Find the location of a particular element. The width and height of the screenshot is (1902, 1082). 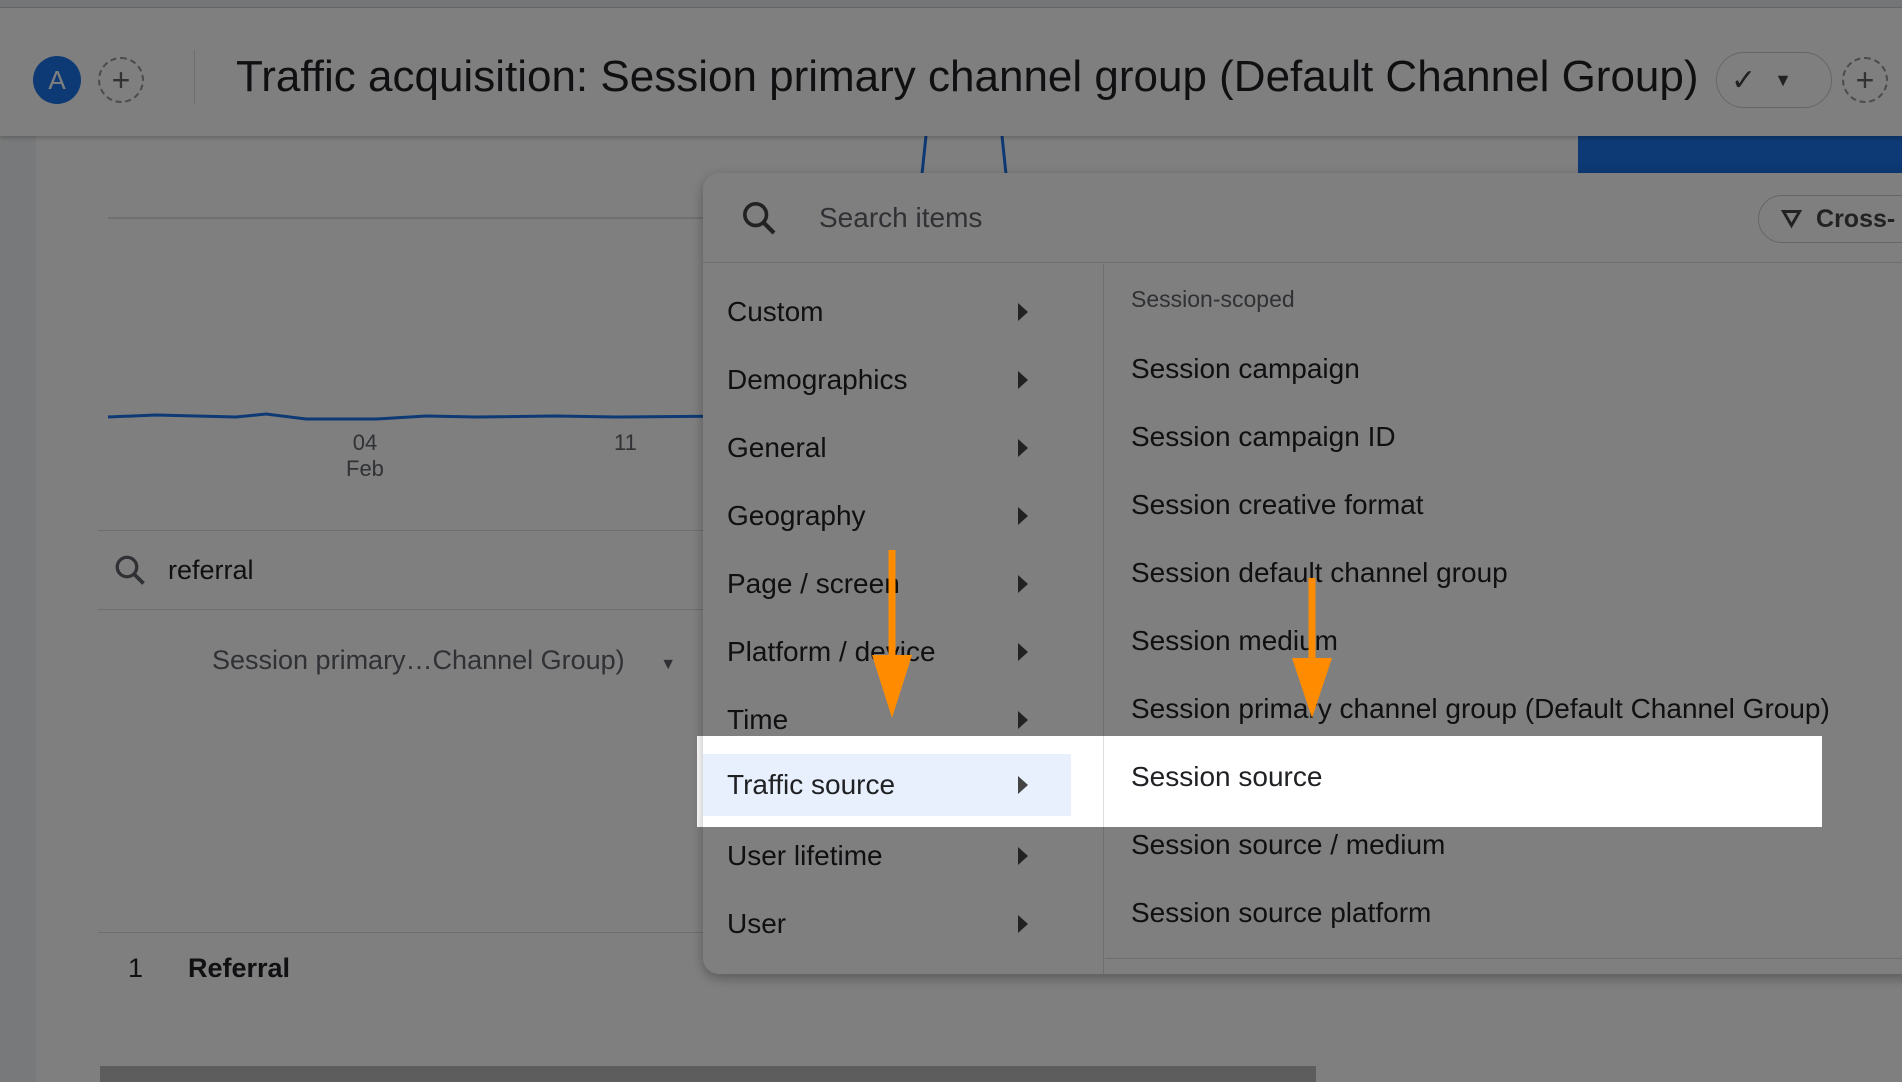

category-traffic-source: Traffic source is located at coordinates (887, 785).